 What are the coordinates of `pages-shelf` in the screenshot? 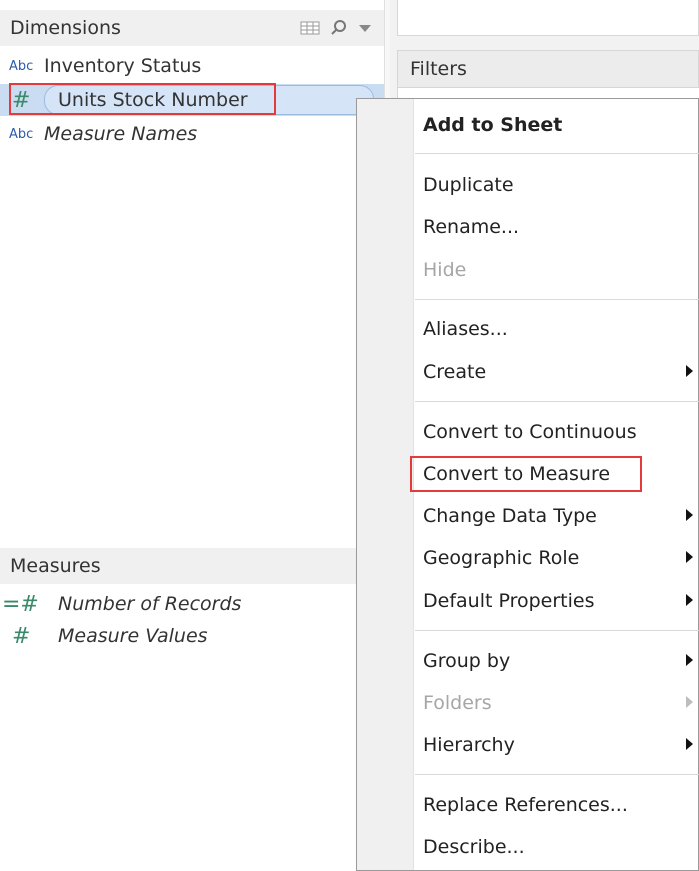 It's located at (548, 18).